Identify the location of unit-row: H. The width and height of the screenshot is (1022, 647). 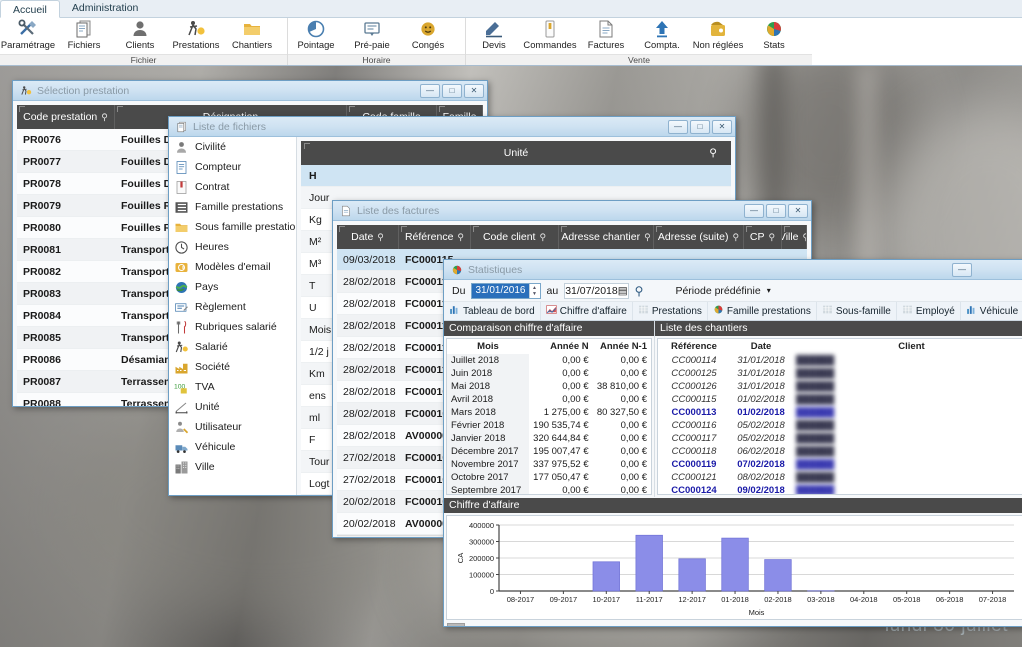
(516, 176).